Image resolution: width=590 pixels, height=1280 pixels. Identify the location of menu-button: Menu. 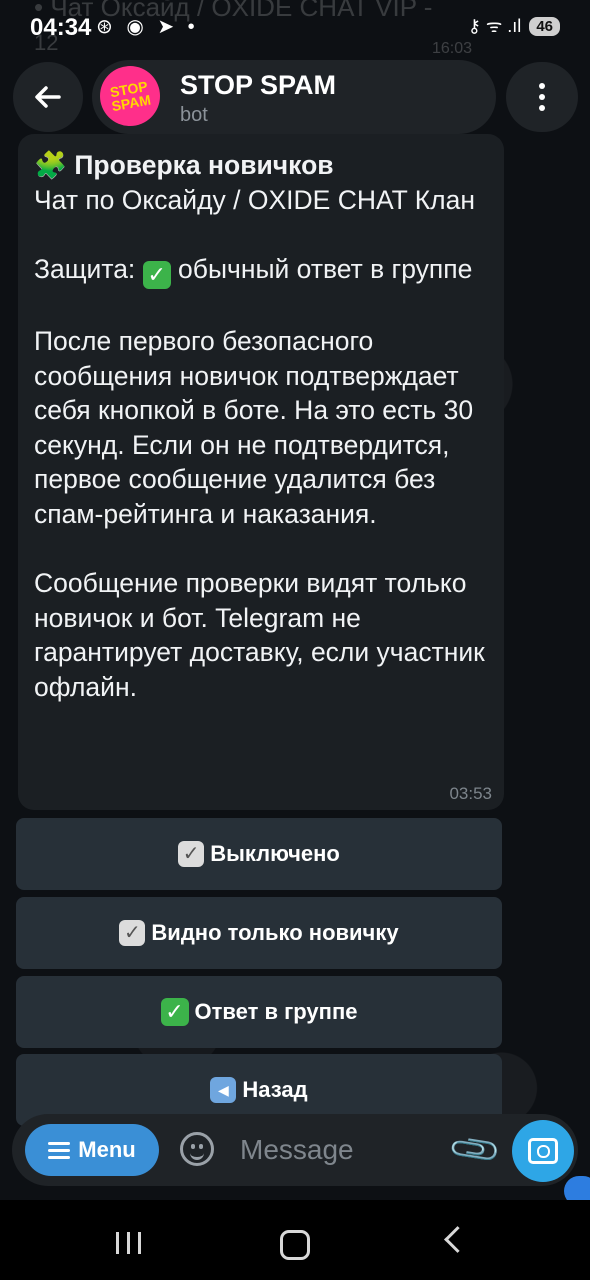
(92, 1150).